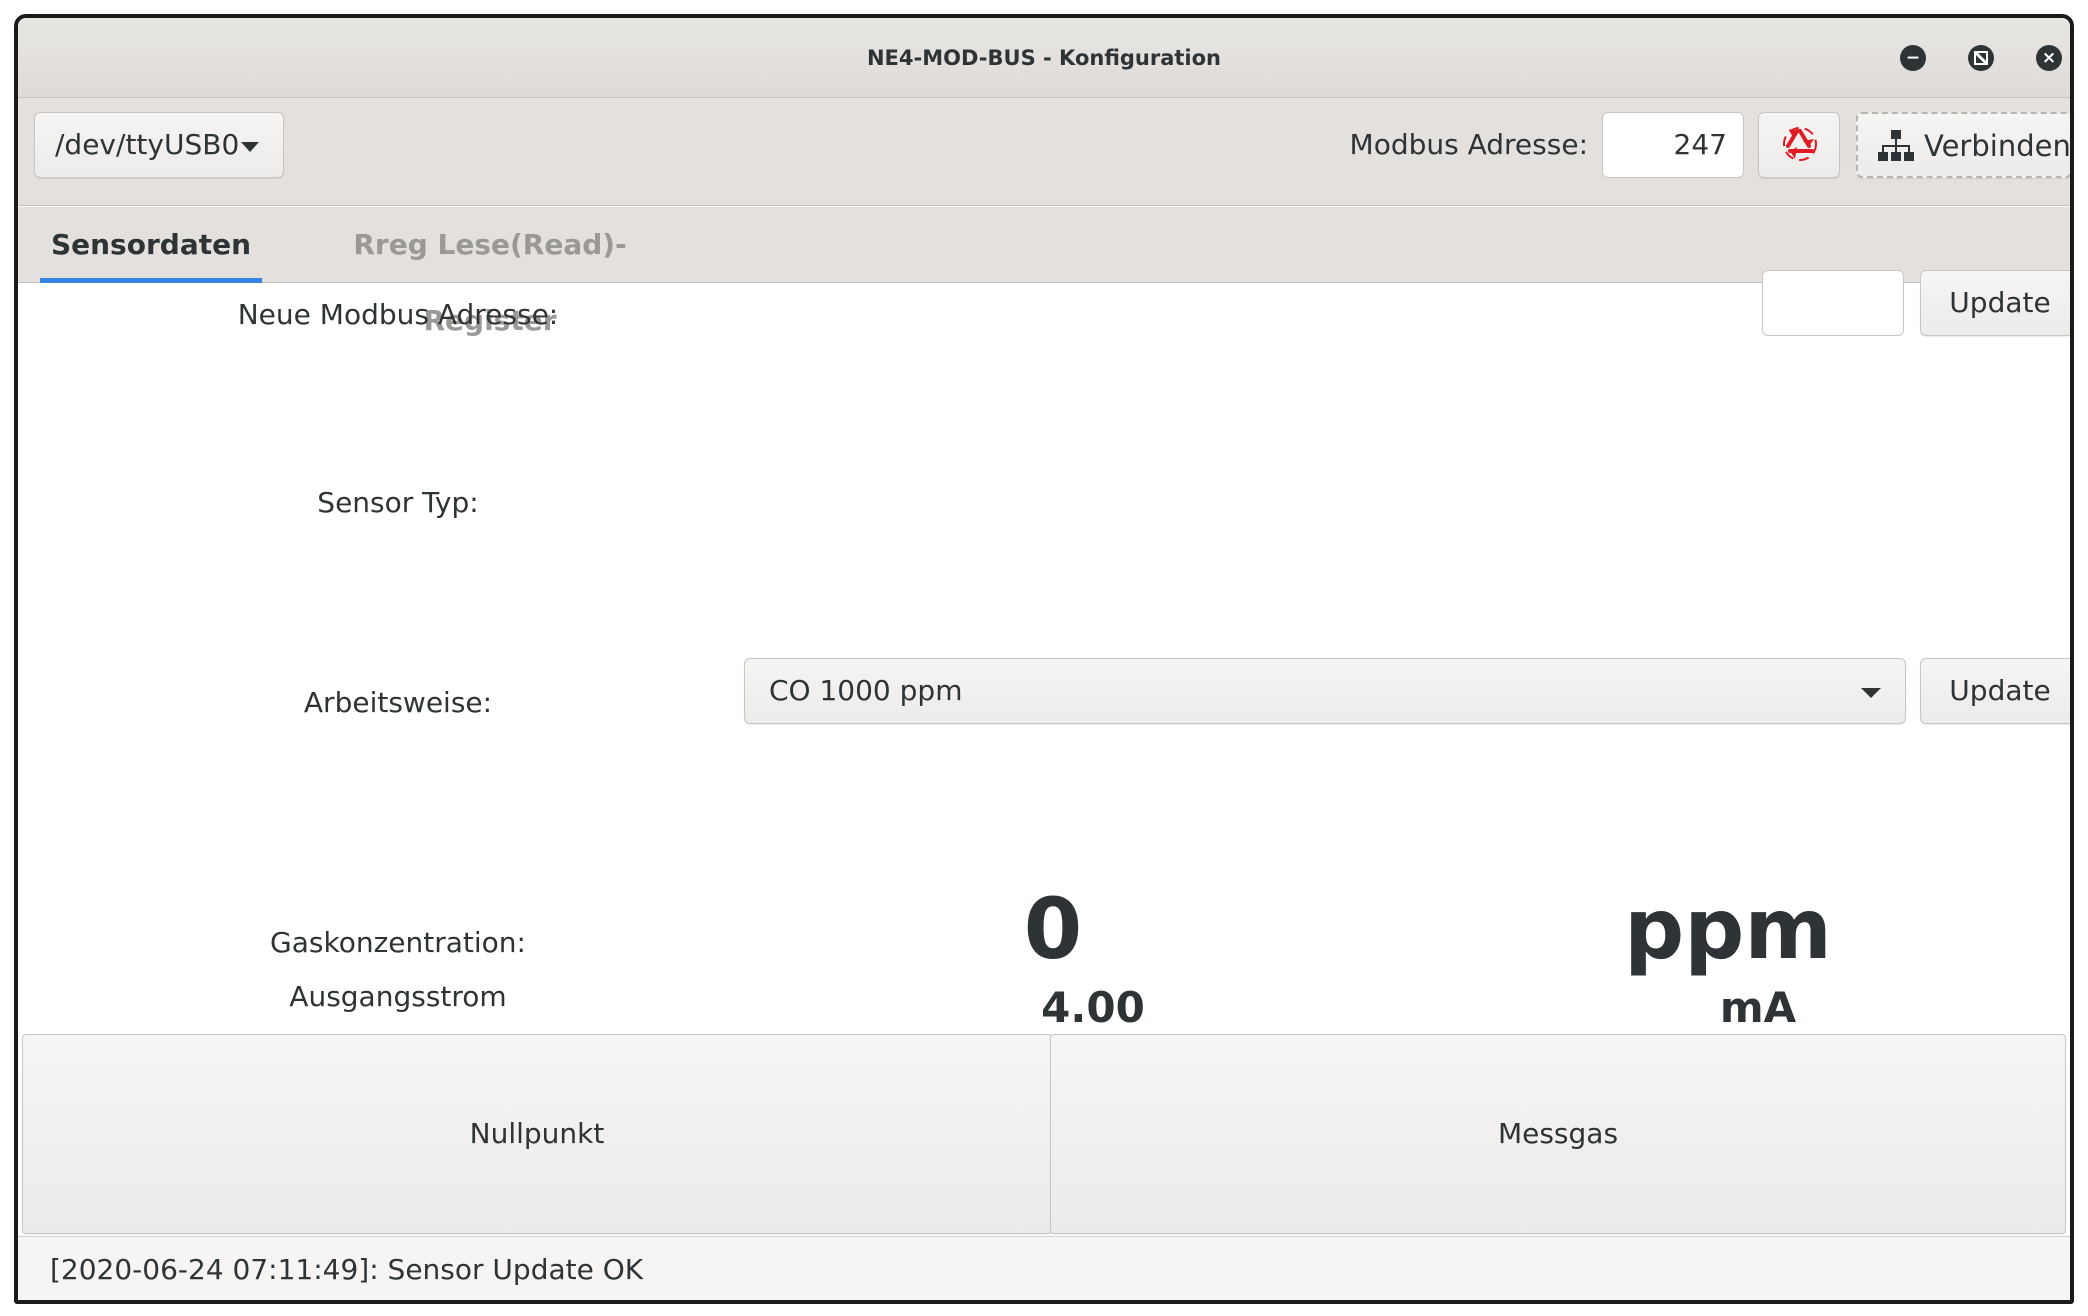 Image resolution: width=2088 pixels, height=1316 pixels. Describe the element at coordinates (151, 245) in the screenshot. I see `tab-sensordaten: Sensordaten` at that location.